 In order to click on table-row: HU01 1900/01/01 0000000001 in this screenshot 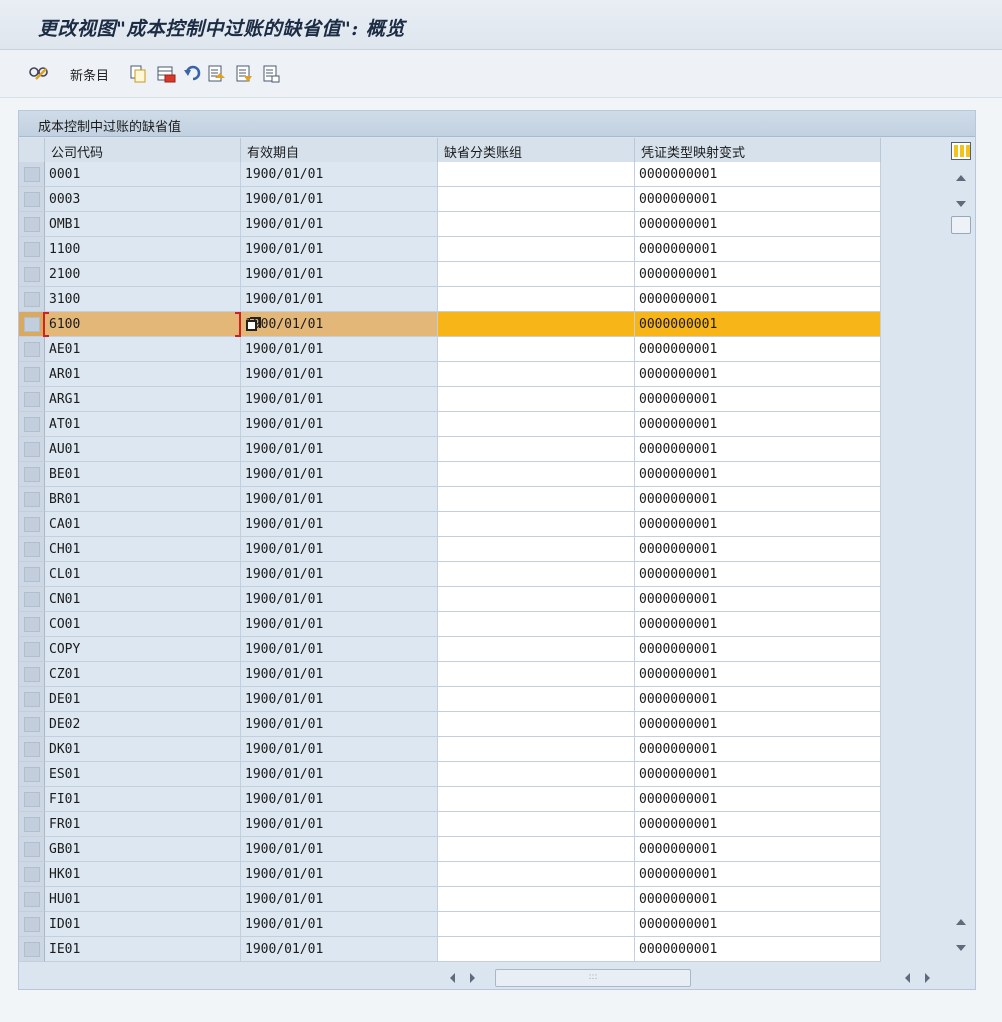, I will do `click(452, 899)`.